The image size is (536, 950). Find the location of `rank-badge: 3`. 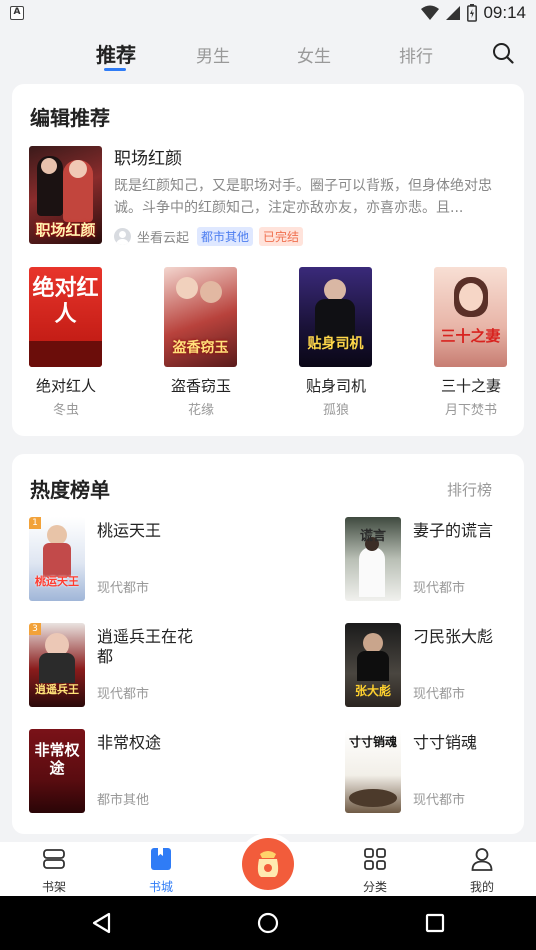

rank-badge: 3 is located at coordinates (35, 629).